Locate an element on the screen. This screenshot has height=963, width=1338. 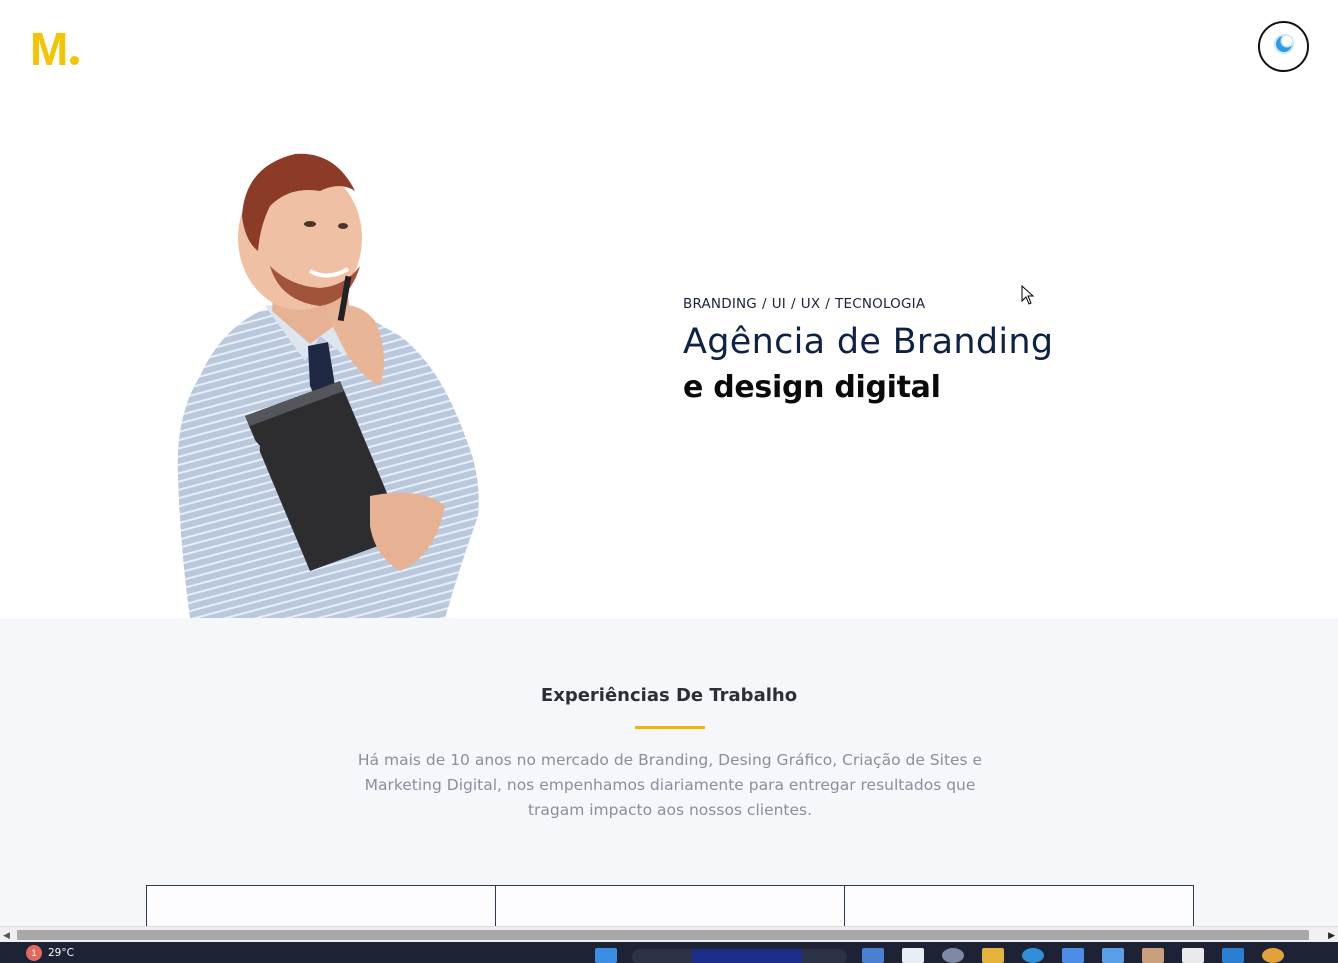
tag-tecnologia: TECNOLOGIA is located at coordinates (880, 304).